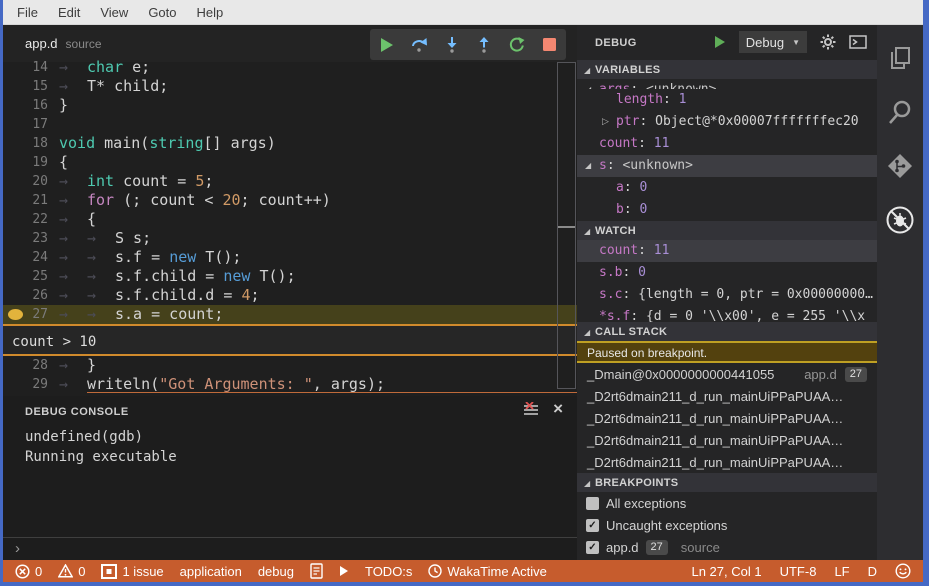 Image resolution: width=929 pixels, height=586 pixels. What do you see at coordinates (276, 571) in the screenshot?
I see `status-item-debug: debug` at bounding box center [276, 571].